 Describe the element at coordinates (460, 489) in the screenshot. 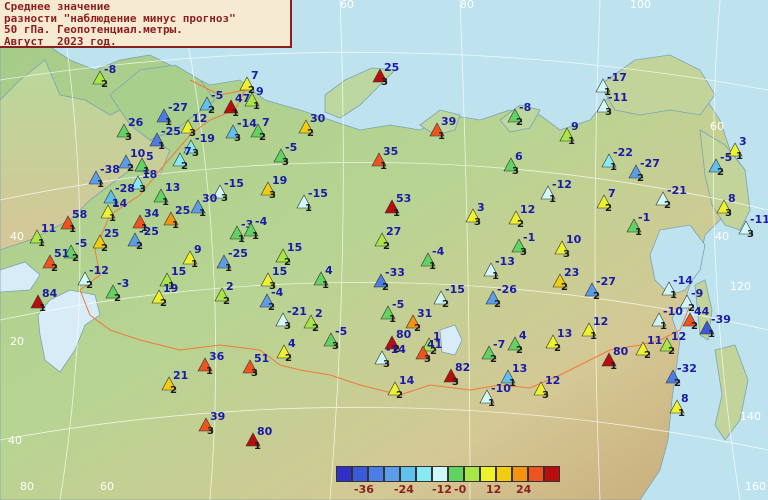

I see `legend-label: -0` at that location.